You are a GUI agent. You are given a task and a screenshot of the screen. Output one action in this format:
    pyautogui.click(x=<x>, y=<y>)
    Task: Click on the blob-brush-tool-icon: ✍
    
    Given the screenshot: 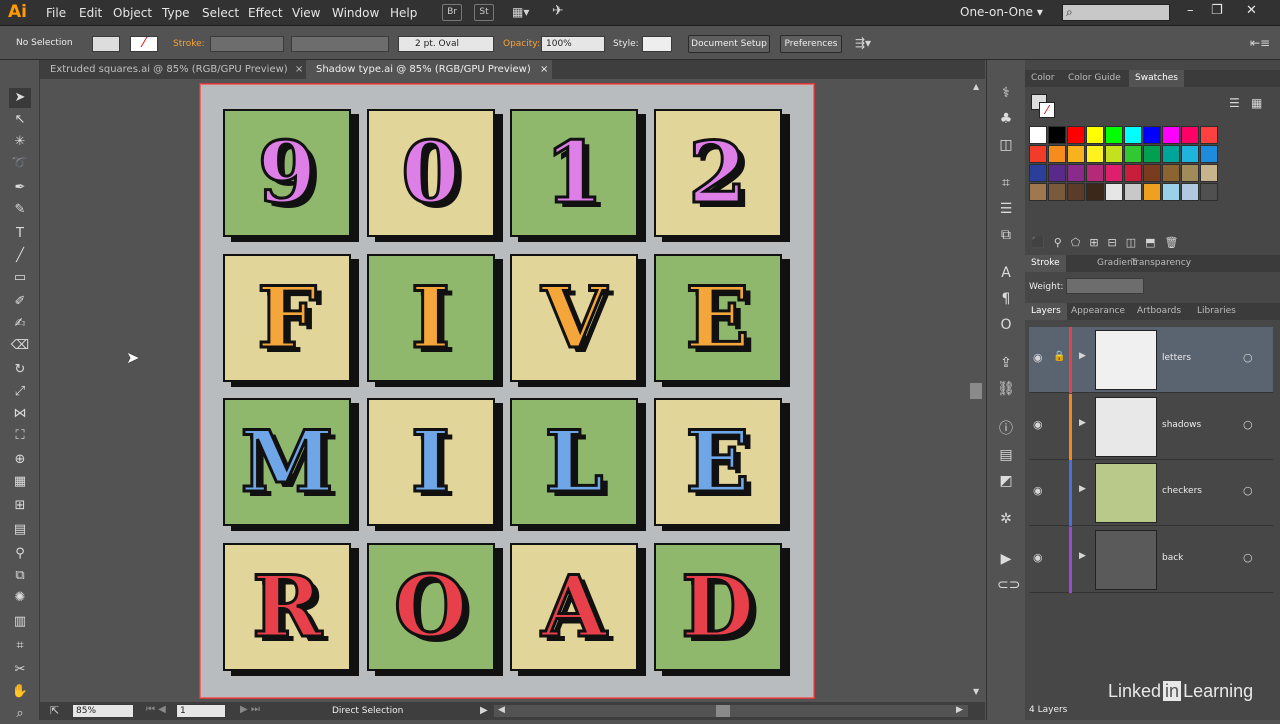 What is the action you would take?
    pyautogui.click(x=20, y=324)
    